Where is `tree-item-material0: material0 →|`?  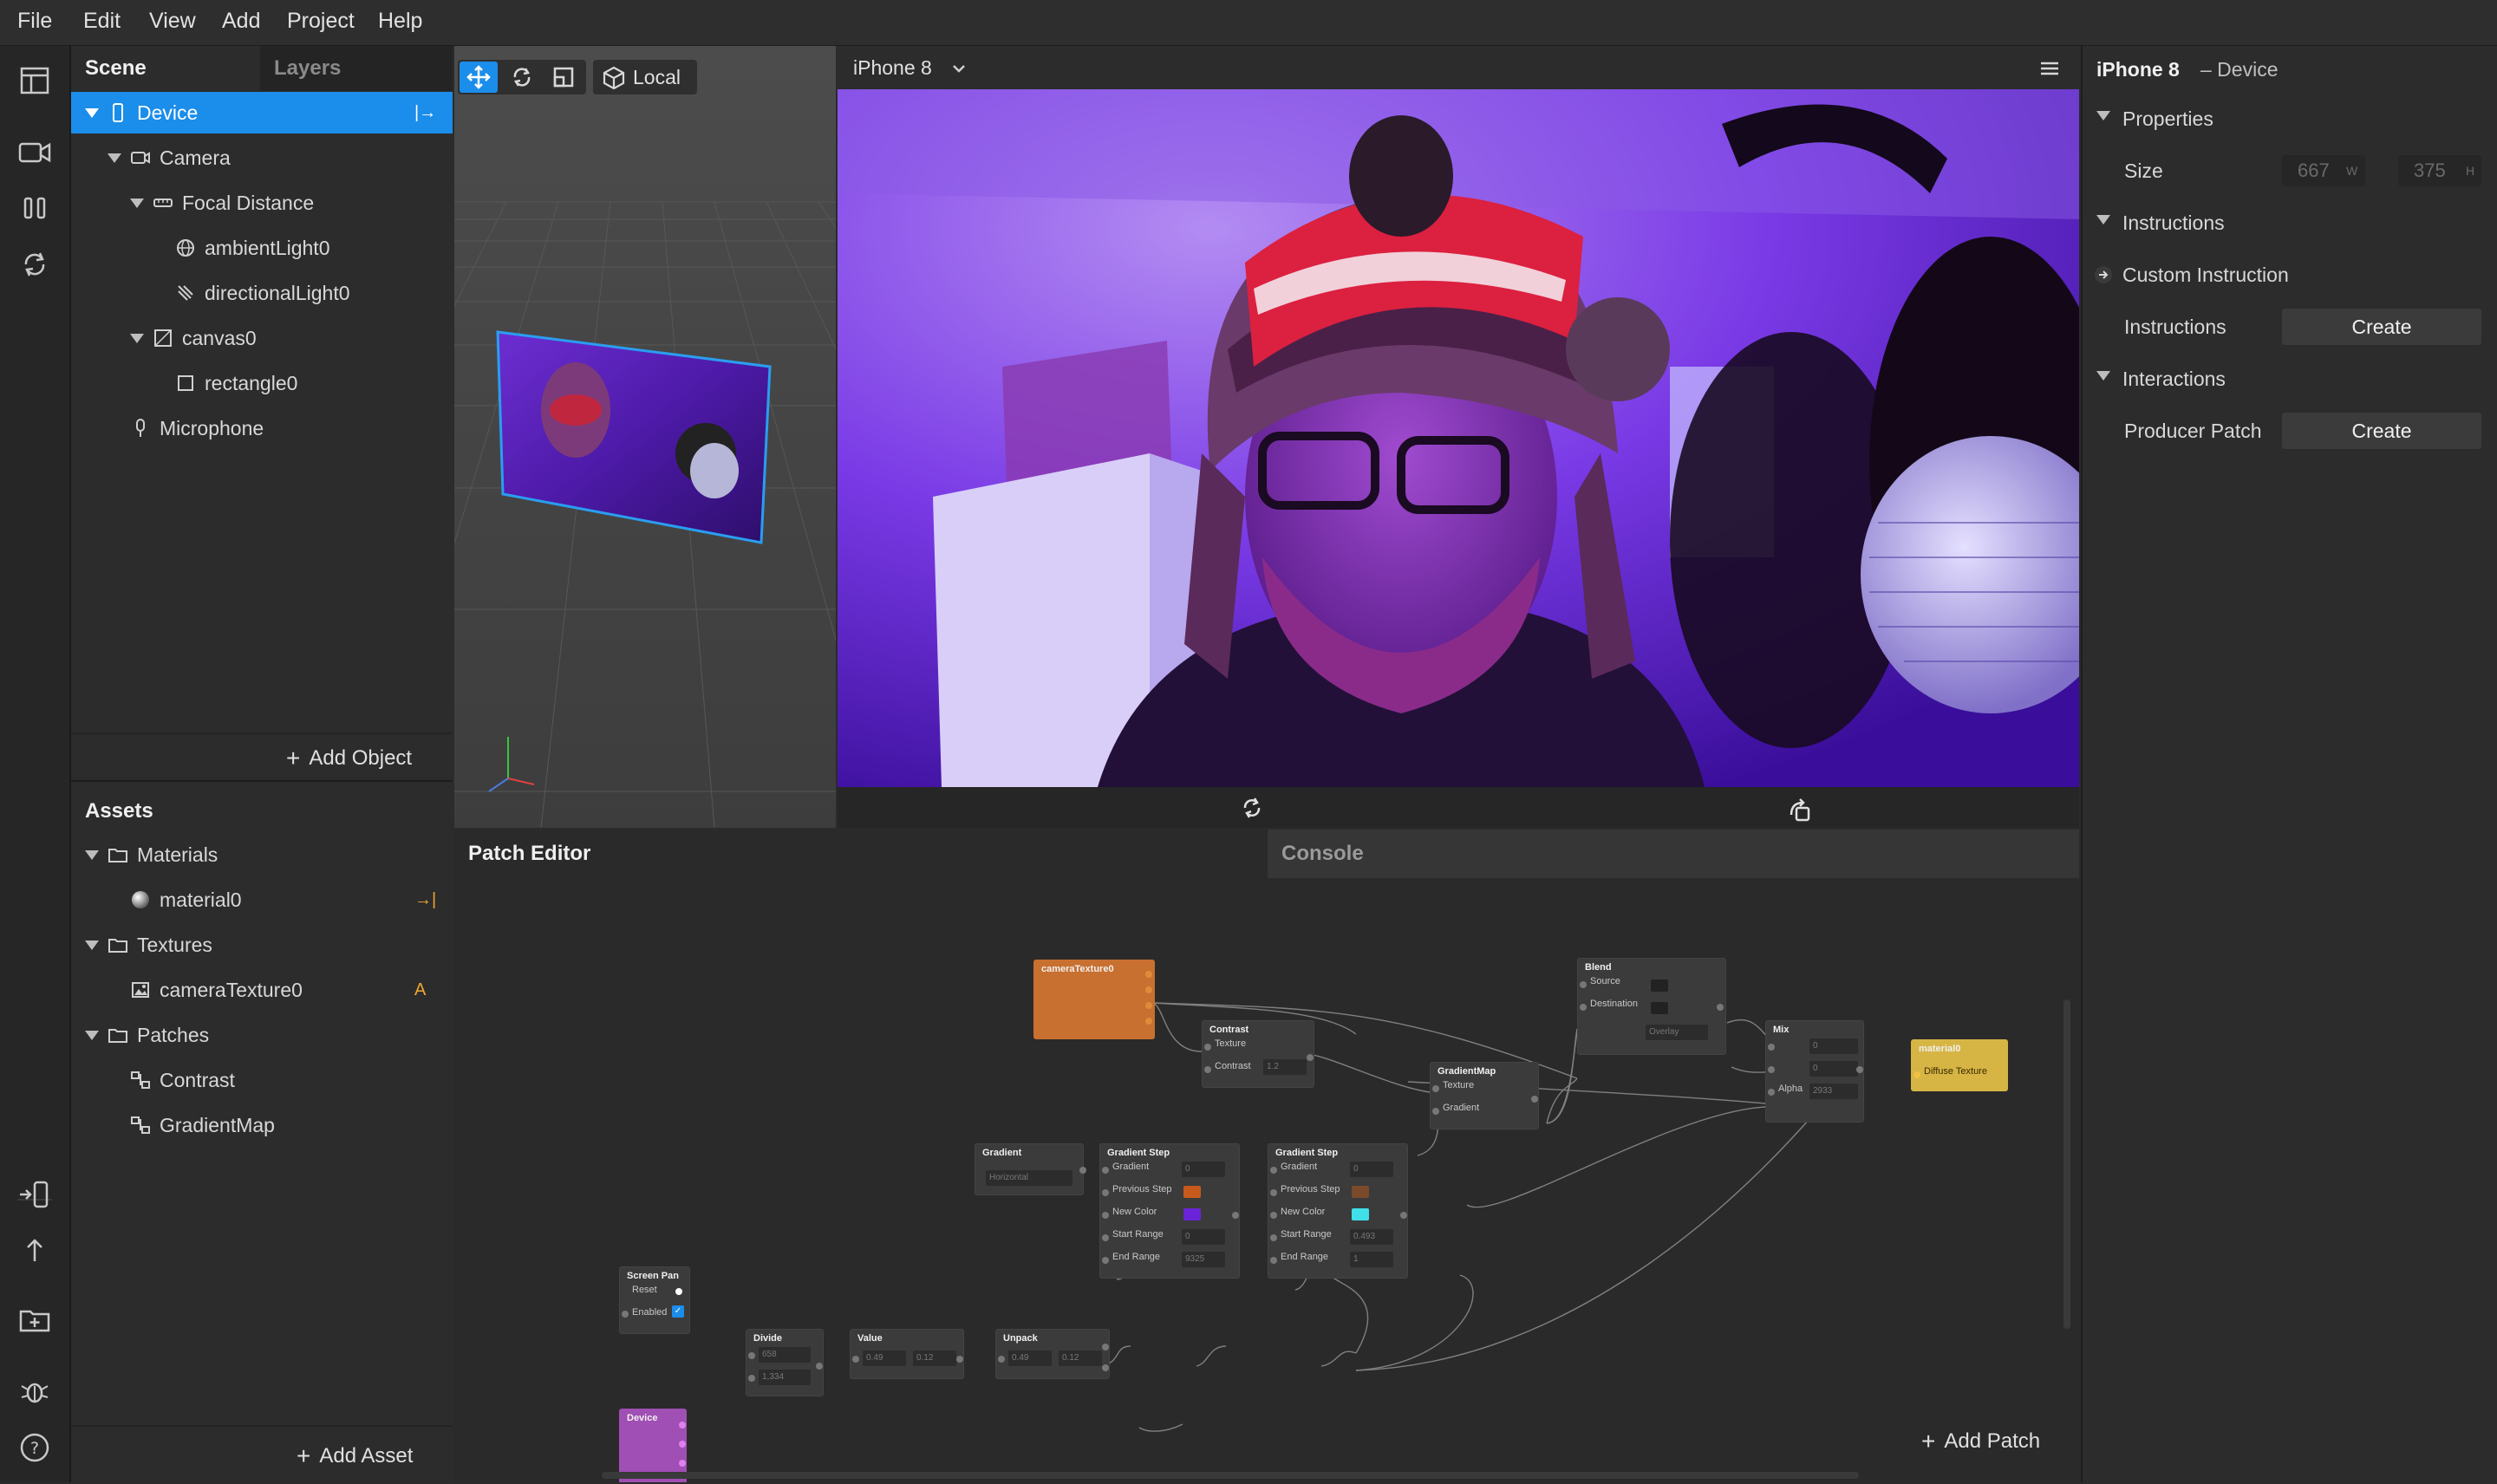 tree-item-material0: material0 →| is located at coordinates (262, 900).